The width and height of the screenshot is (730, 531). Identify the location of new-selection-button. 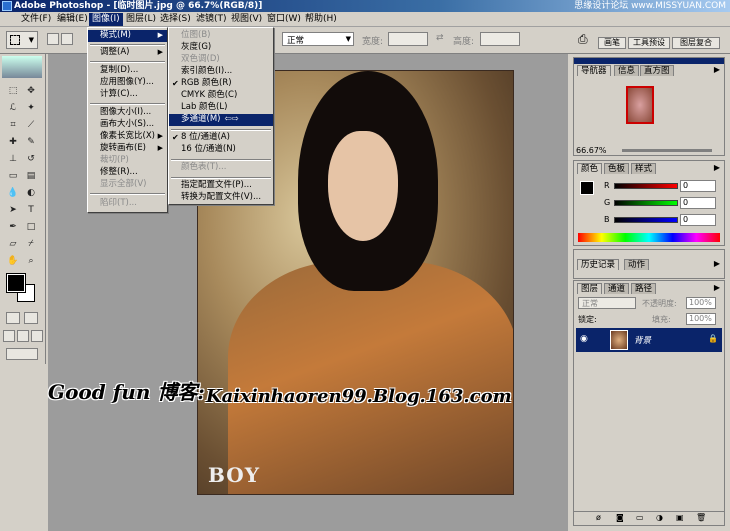
(53, 39).